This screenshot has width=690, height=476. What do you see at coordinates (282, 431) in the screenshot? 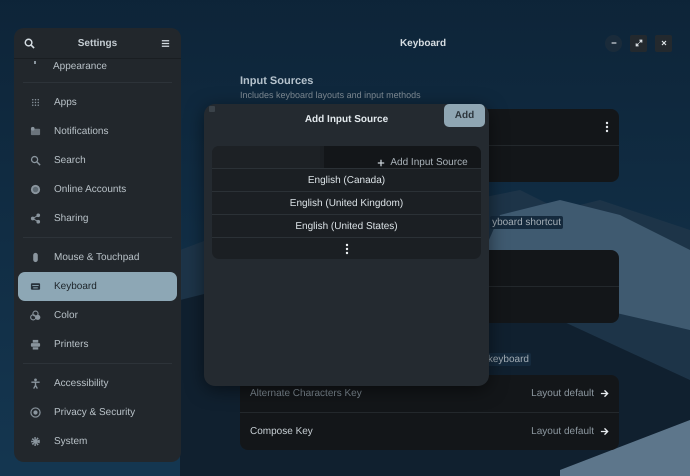
I see `row-label: Compose Key` at bounding box center [282, 431].